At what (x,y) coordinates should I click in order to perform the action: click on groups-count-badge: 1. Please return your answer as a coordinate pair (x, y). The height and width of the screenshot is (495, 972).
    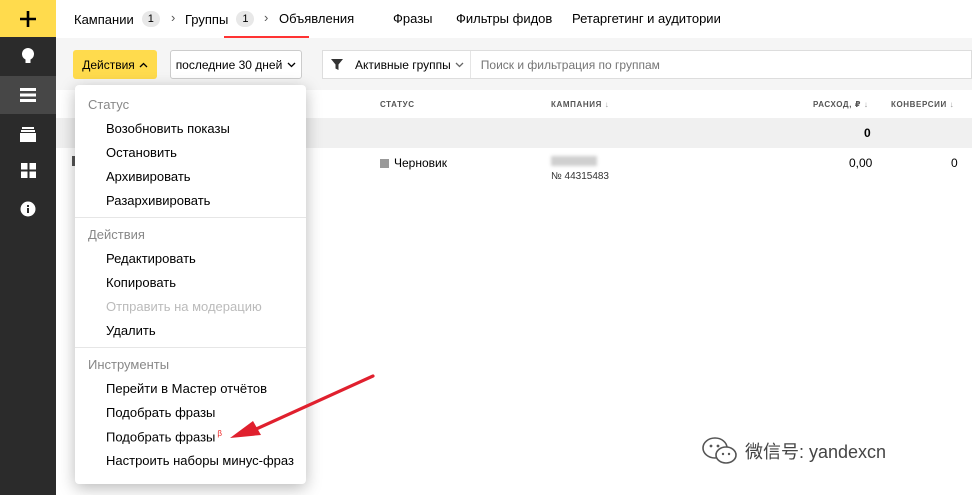
    Looking at the image, I should click on (245, 19).